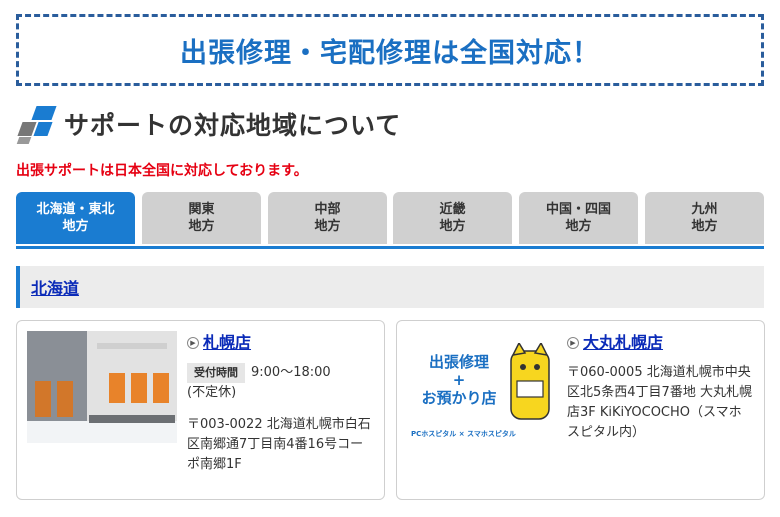 Image resolution: width=780 pixels, height=517 pixels. What do you see at coordinates (482, 387) in the screenshot?
I see `store-badge-image: 出張修理 + お預かり店 PCホスピタル × スマホスピタル` at bounding box center [482, 387].